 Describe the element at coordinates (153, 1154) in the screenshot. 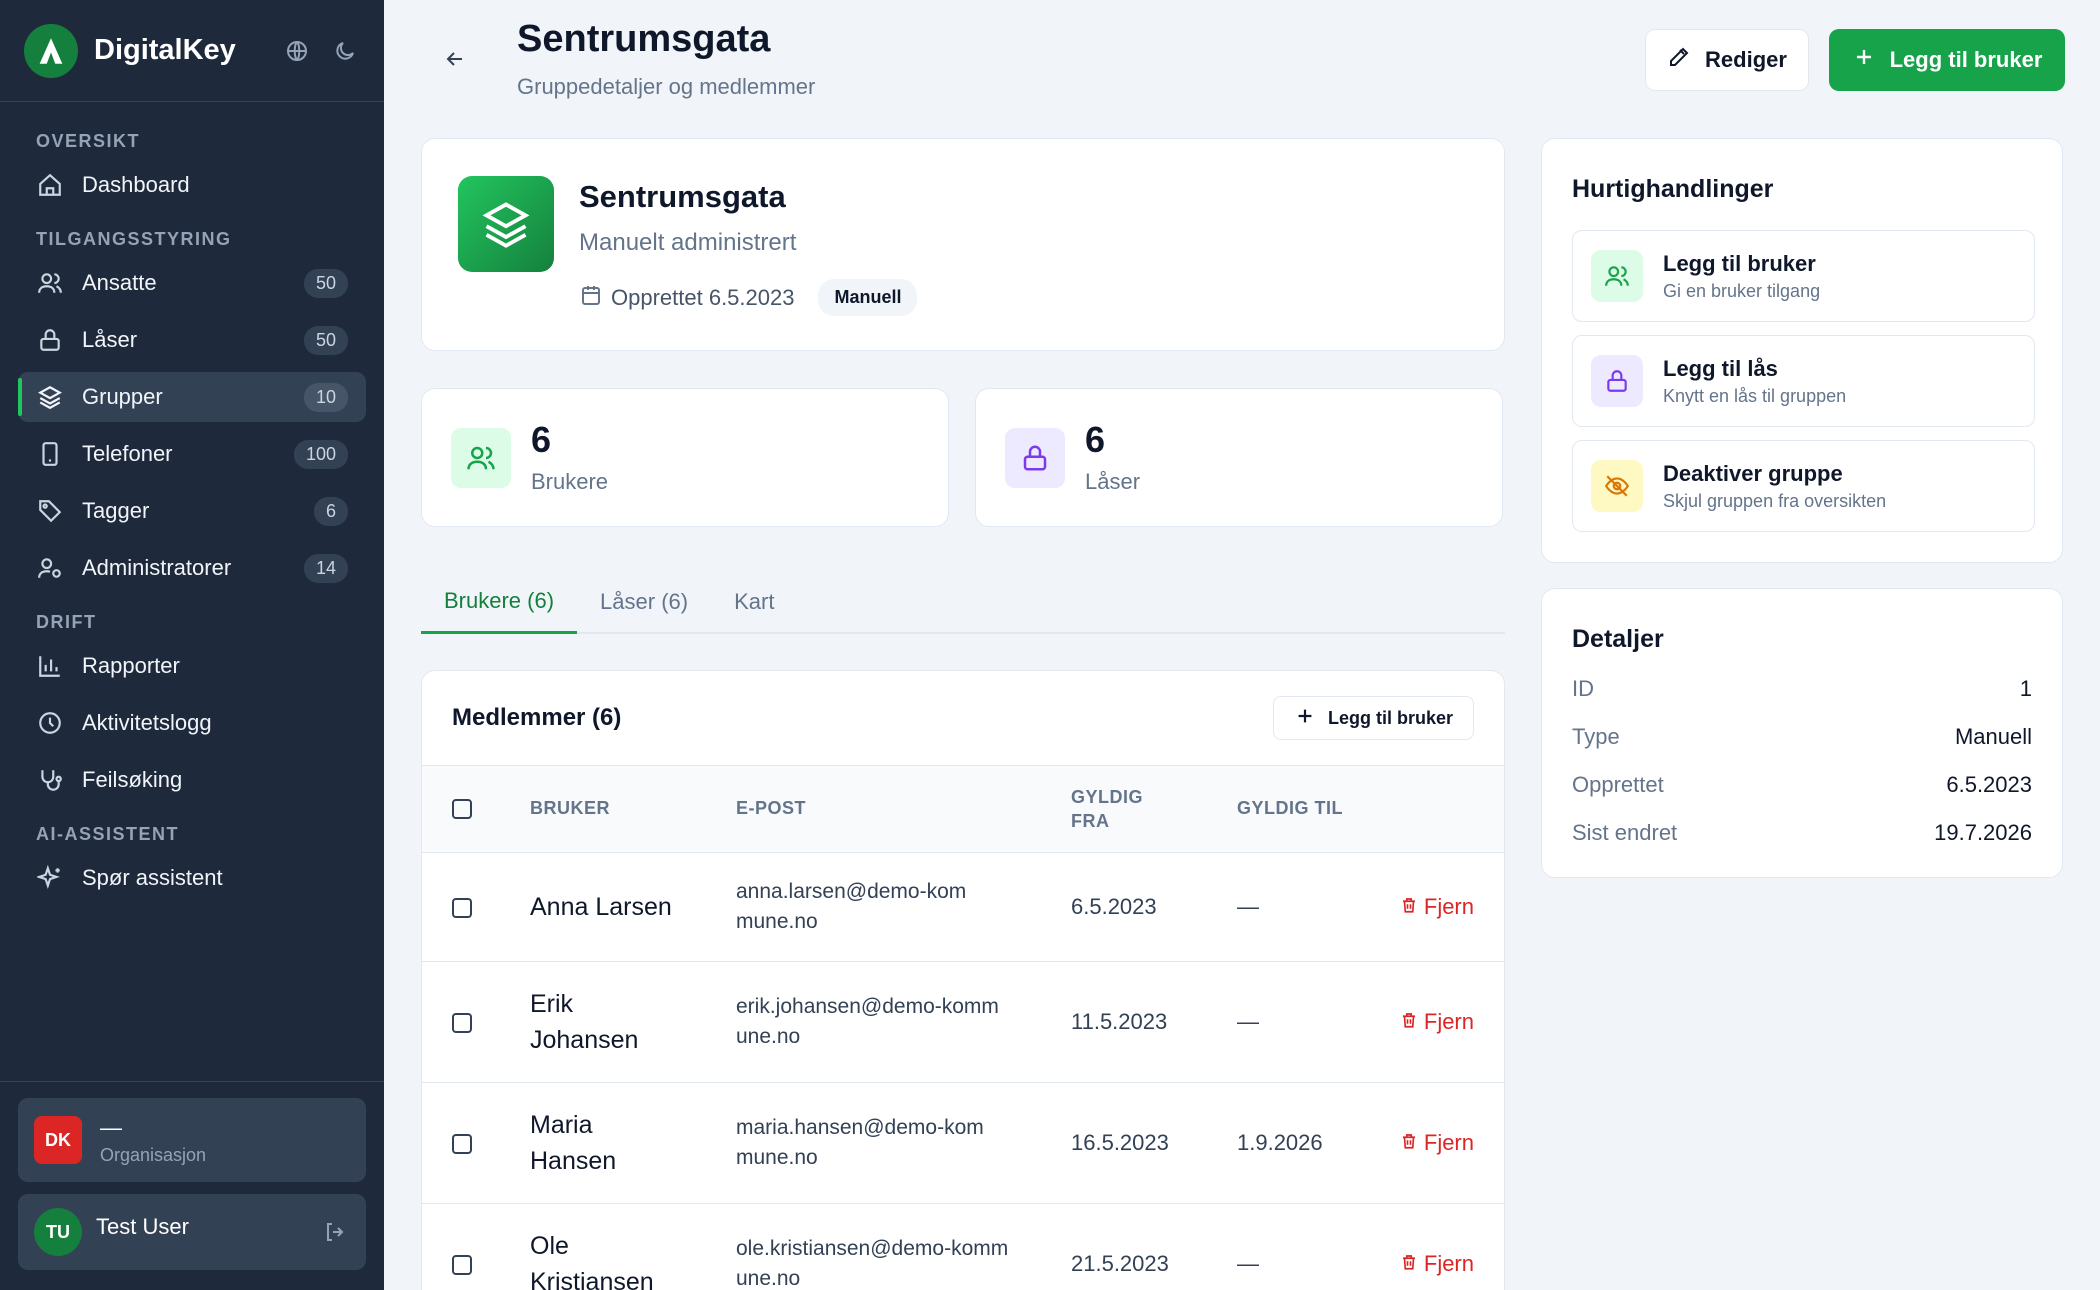

I see `org-label: Organisasjon` at that location.